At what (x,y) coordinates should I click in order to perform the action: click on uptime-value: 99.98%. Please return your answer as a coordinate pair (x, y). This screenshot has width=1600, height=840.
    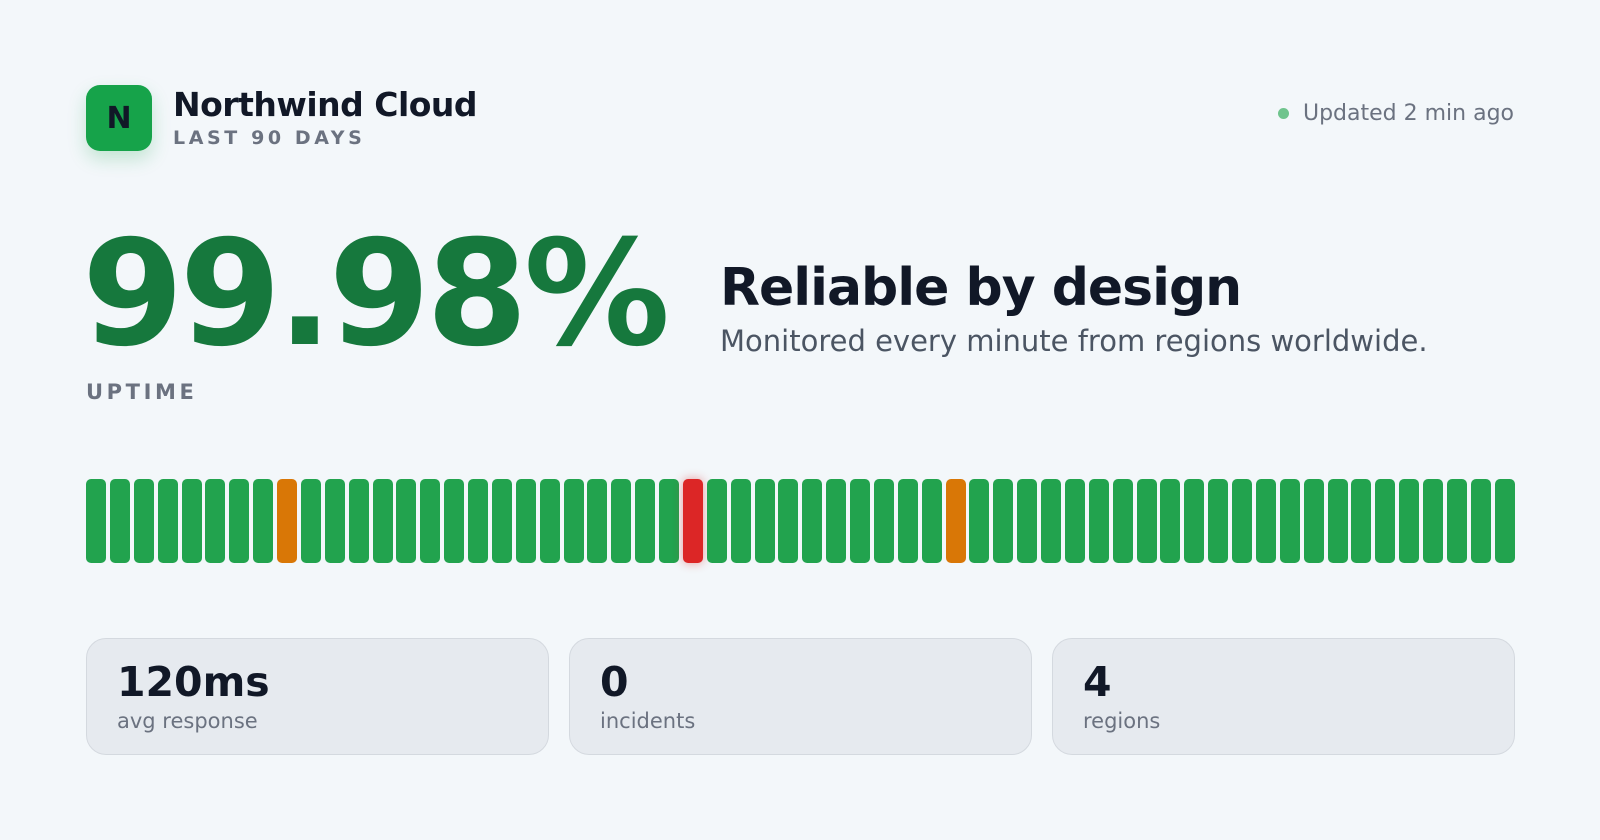
    Looking at the image, I should click on (376, 294).